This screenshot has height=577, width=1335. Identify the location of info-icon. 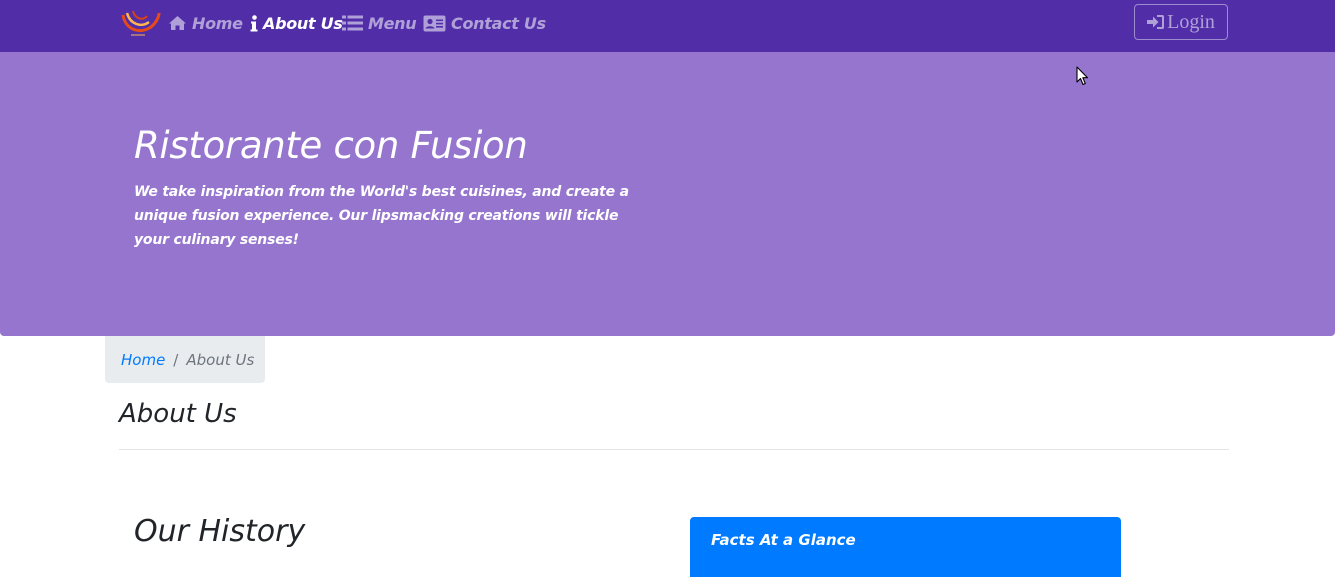
(254, 22).